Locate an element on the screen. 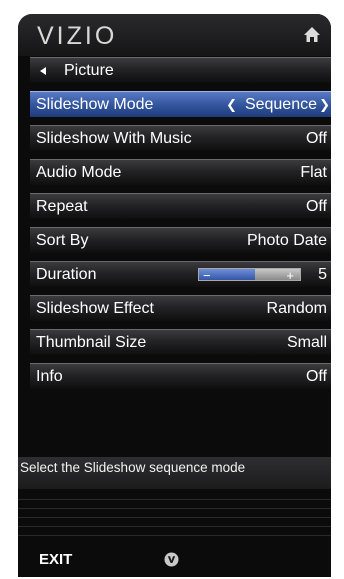 The image size is (344, 579). menu-item-label: Repeat is located at coordinates (62, 206).